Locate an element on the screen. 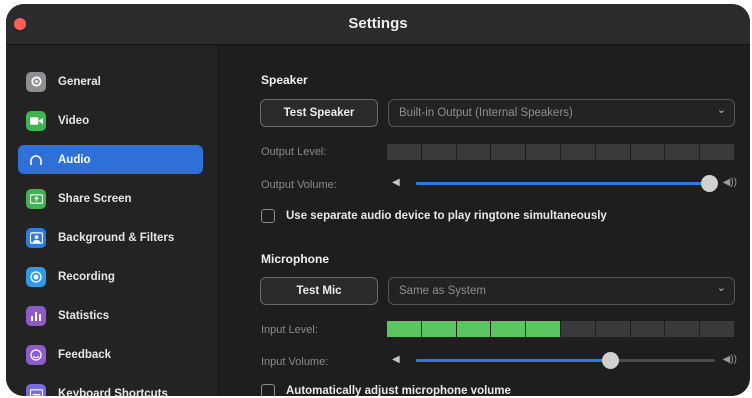  gear-icon is located at coordinates (36, 81).